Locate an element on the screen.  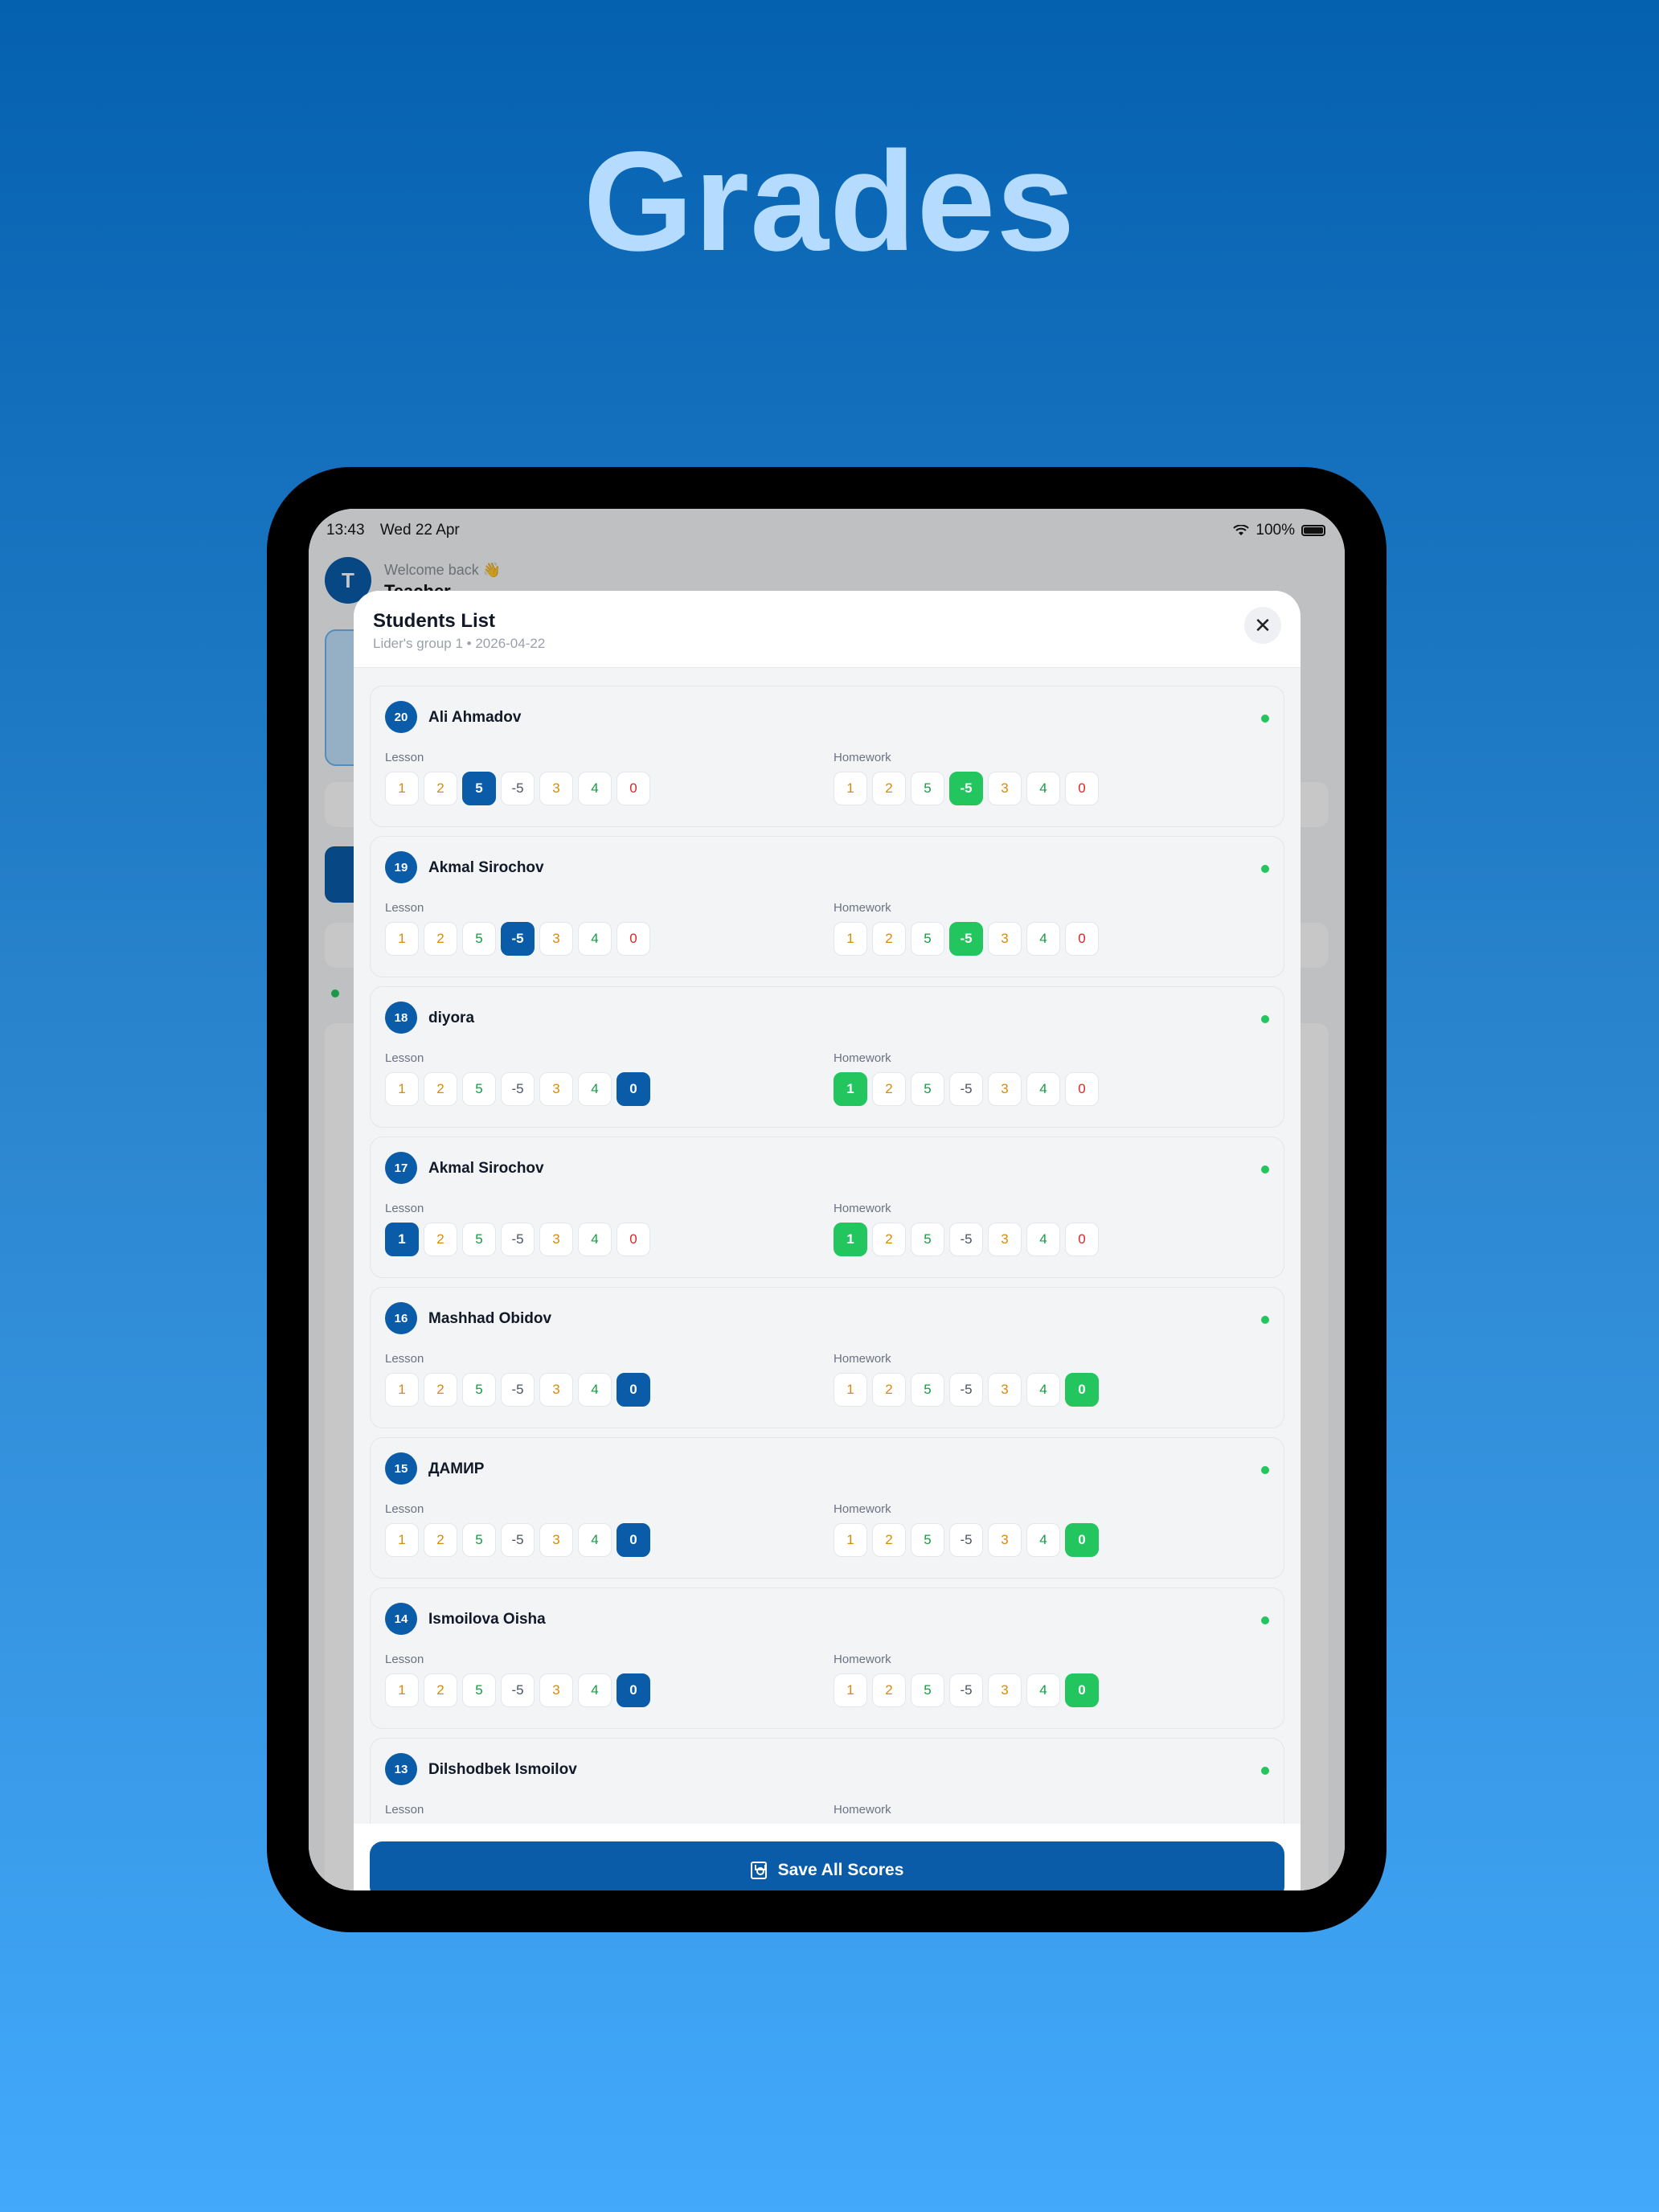
save-all-scores-button: Save All Scores is located at coordinates (827, 1865).